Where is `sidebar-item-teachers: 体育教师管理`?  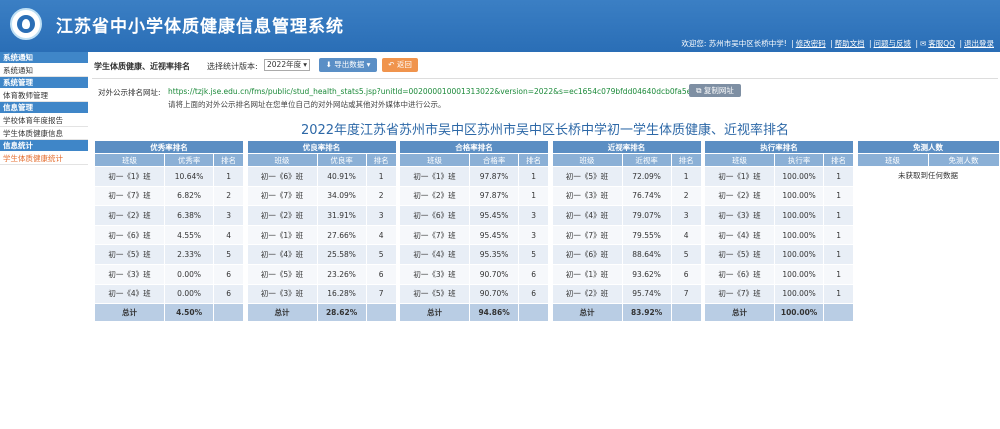 sidebar-item-teachers: 体育教师管理 is located at coordinates (44, 95).